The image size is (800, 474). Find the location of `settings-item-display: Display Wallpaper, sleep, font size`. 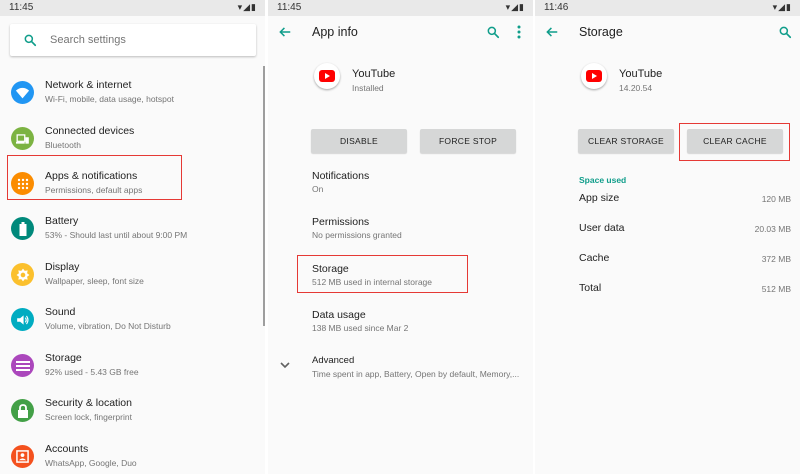

settings-item-display: Display Wallpaper, sleep, font size is located at coordinates (131, 282).